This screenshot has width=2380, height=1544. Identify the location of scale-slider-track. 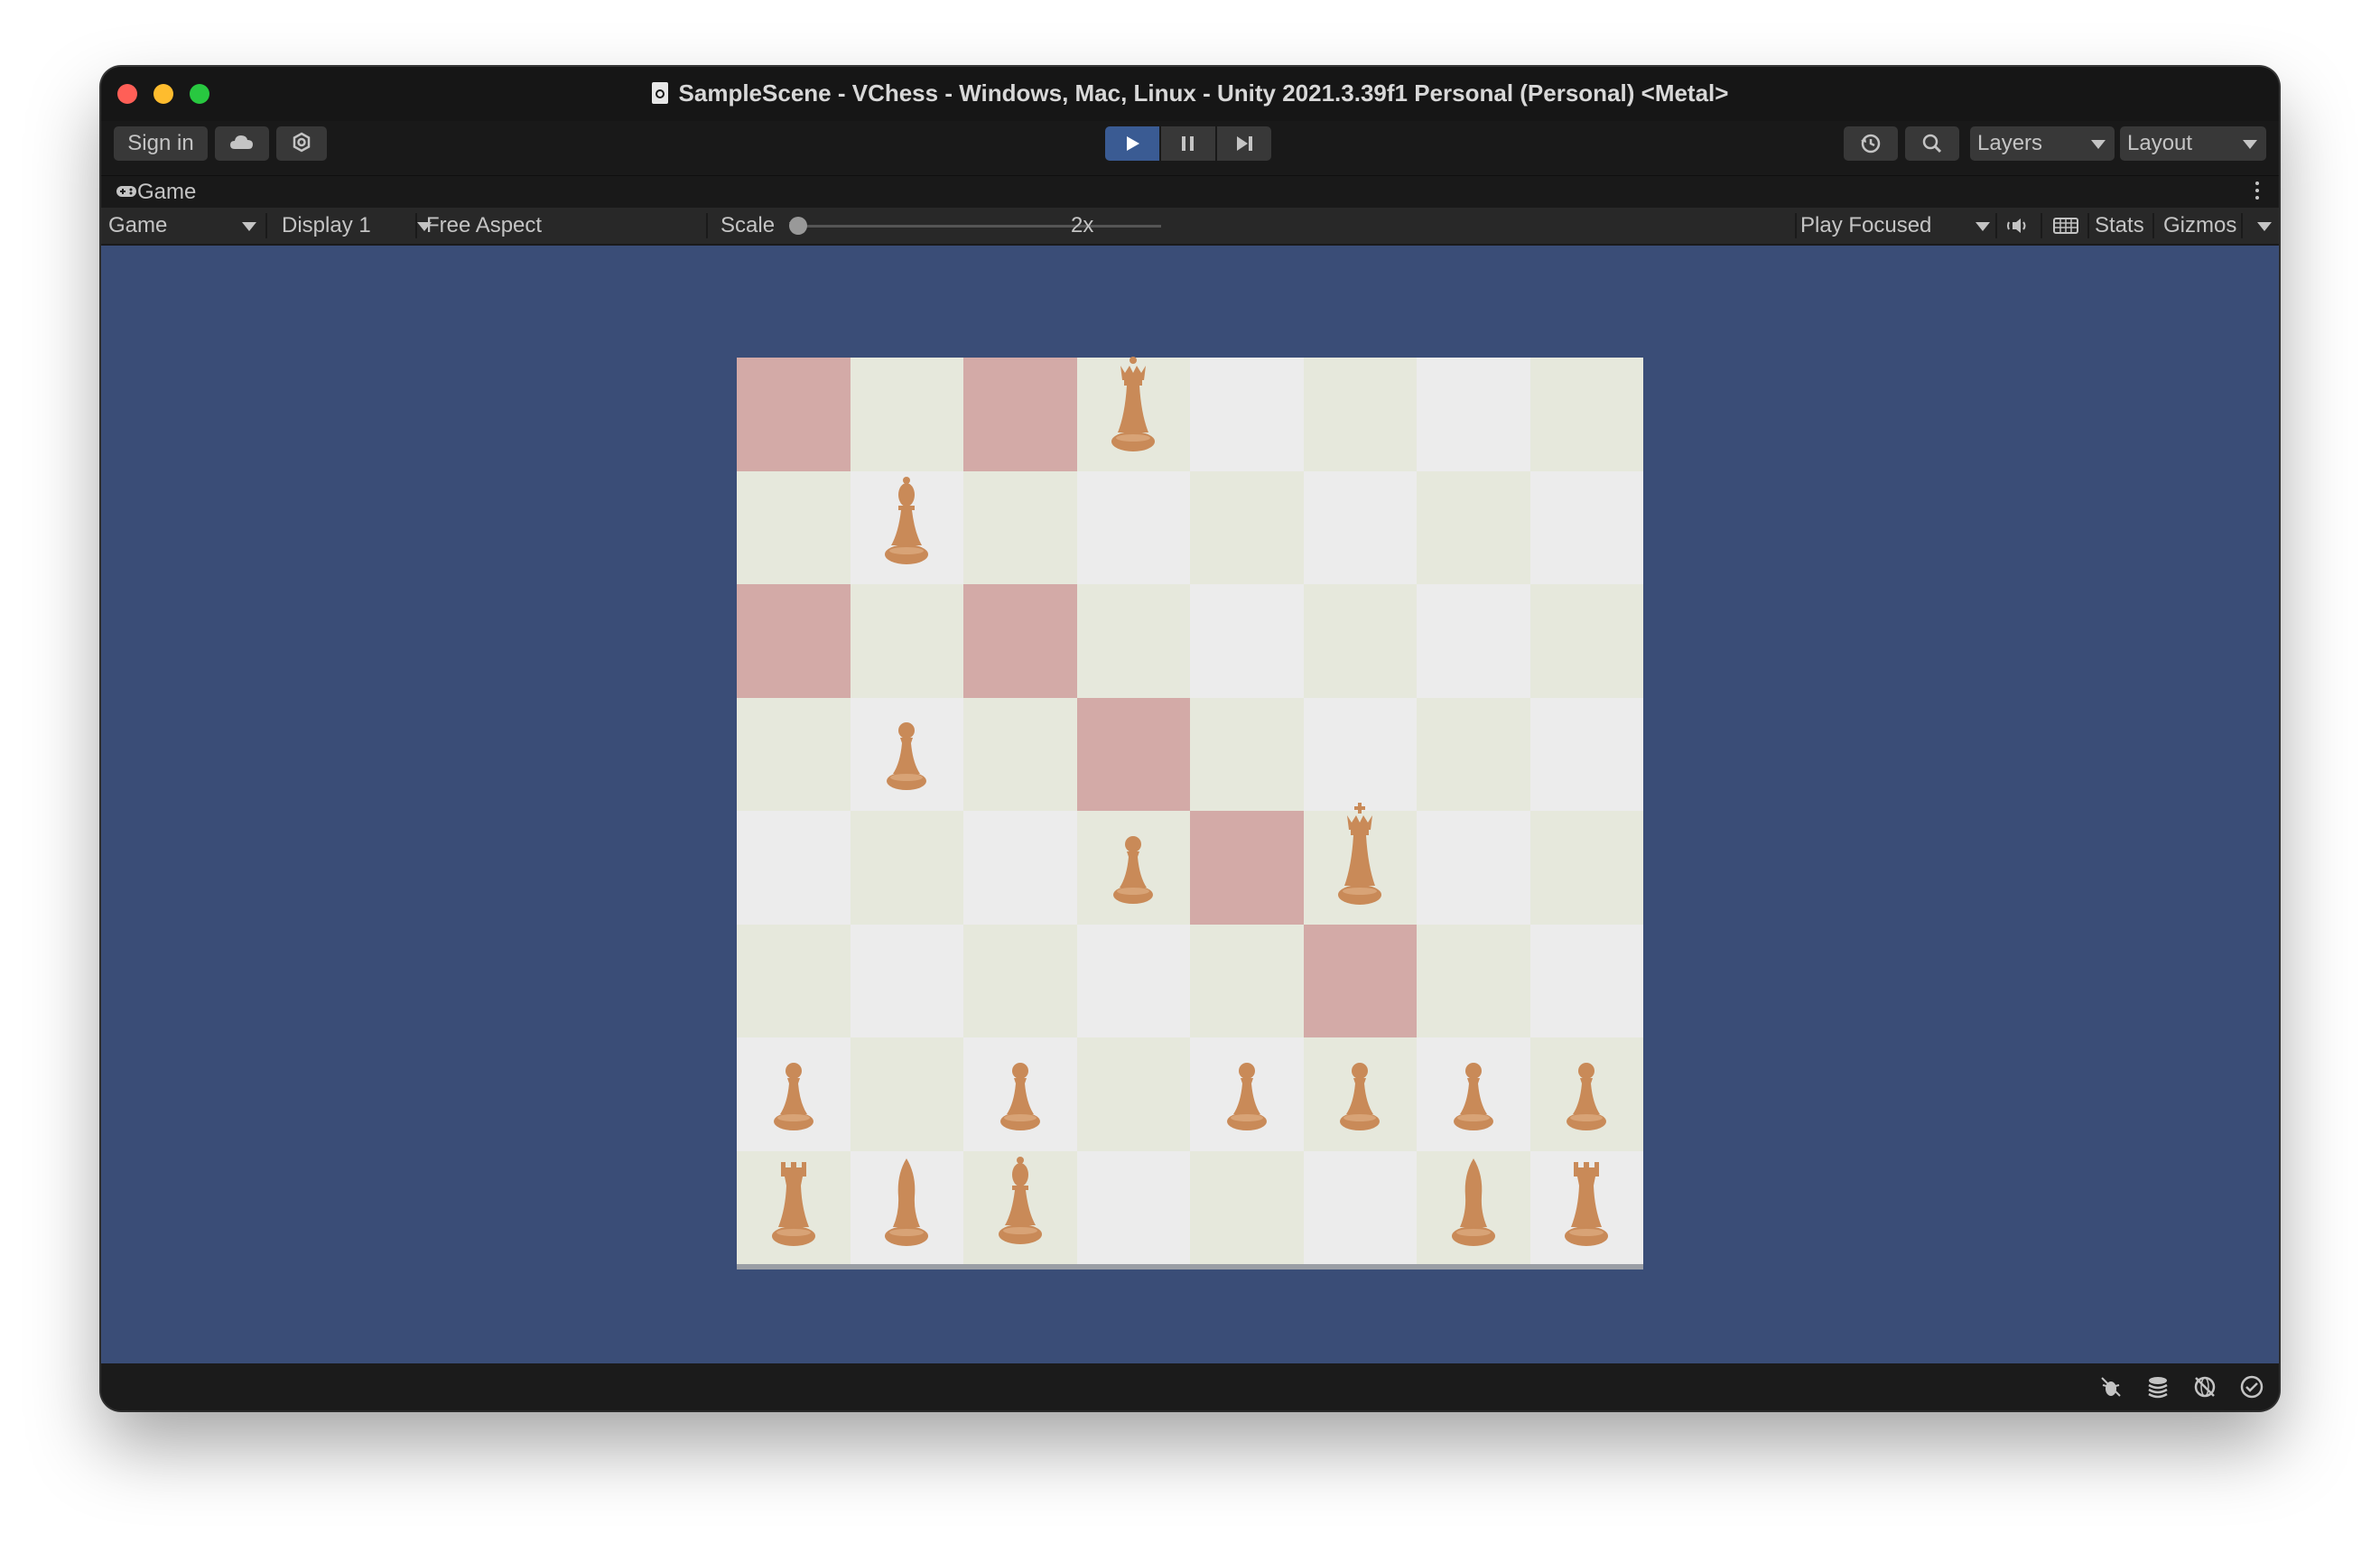
(978, 226).